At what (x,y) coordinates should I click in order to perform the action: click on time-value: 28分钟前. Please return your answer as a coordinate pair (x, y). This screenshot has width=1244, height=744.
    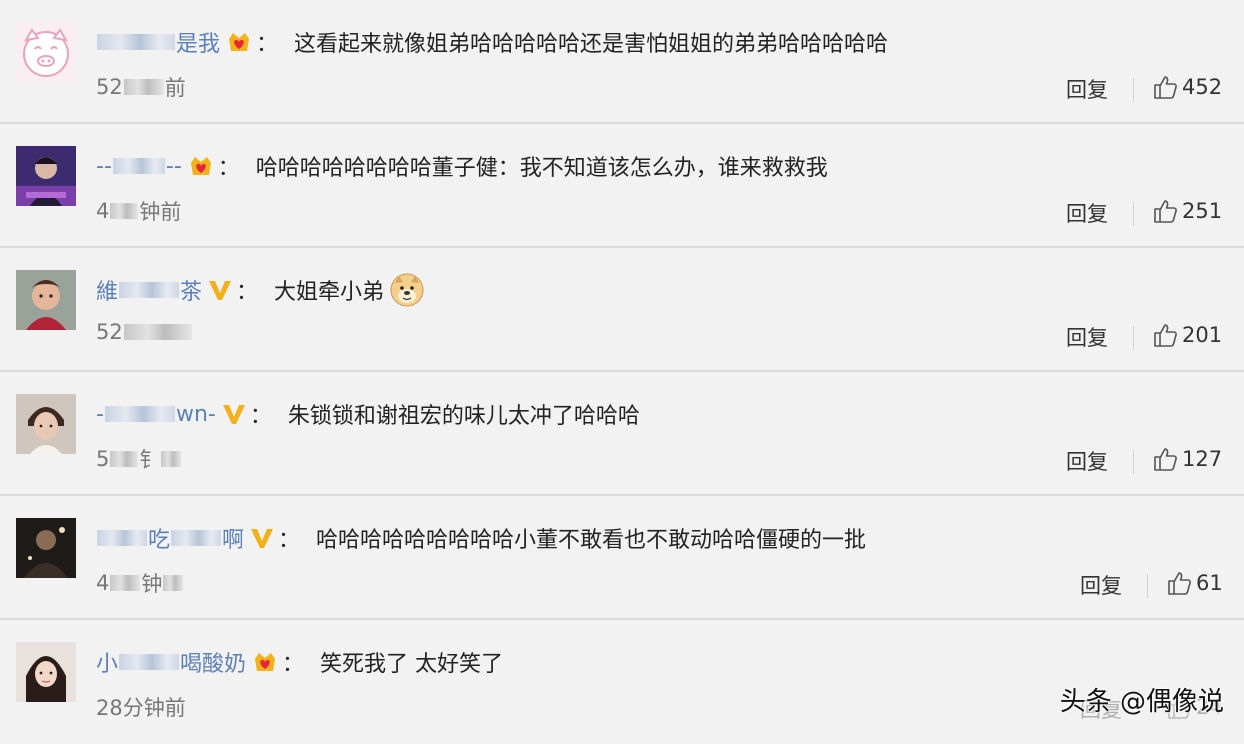
    Looking at the image, I should click on (141, 708).